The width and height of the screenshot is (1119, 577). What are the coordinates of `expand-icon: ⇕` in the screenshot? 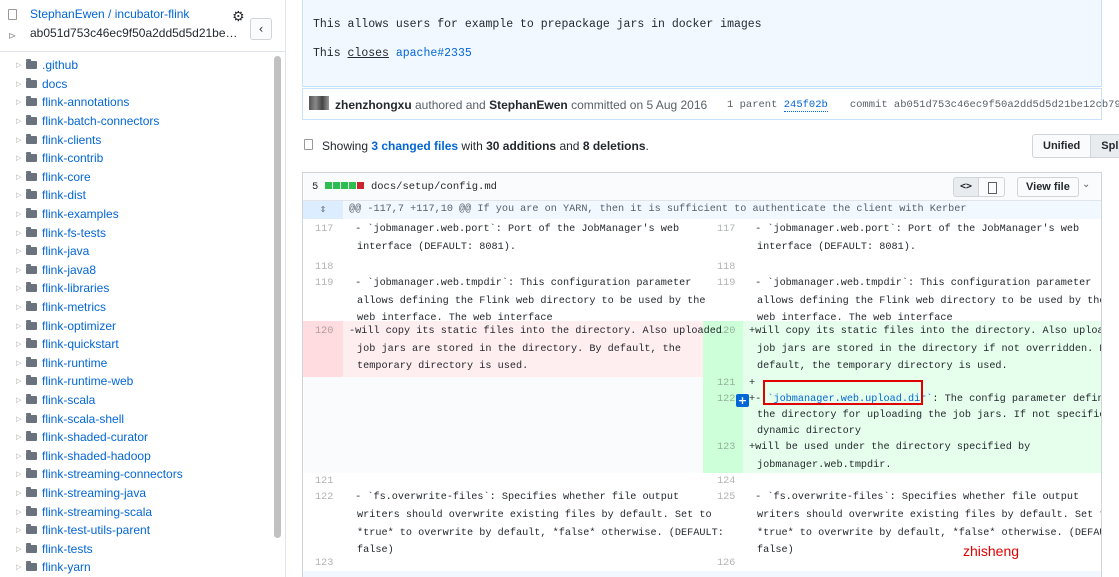 It's located at (323, 210).